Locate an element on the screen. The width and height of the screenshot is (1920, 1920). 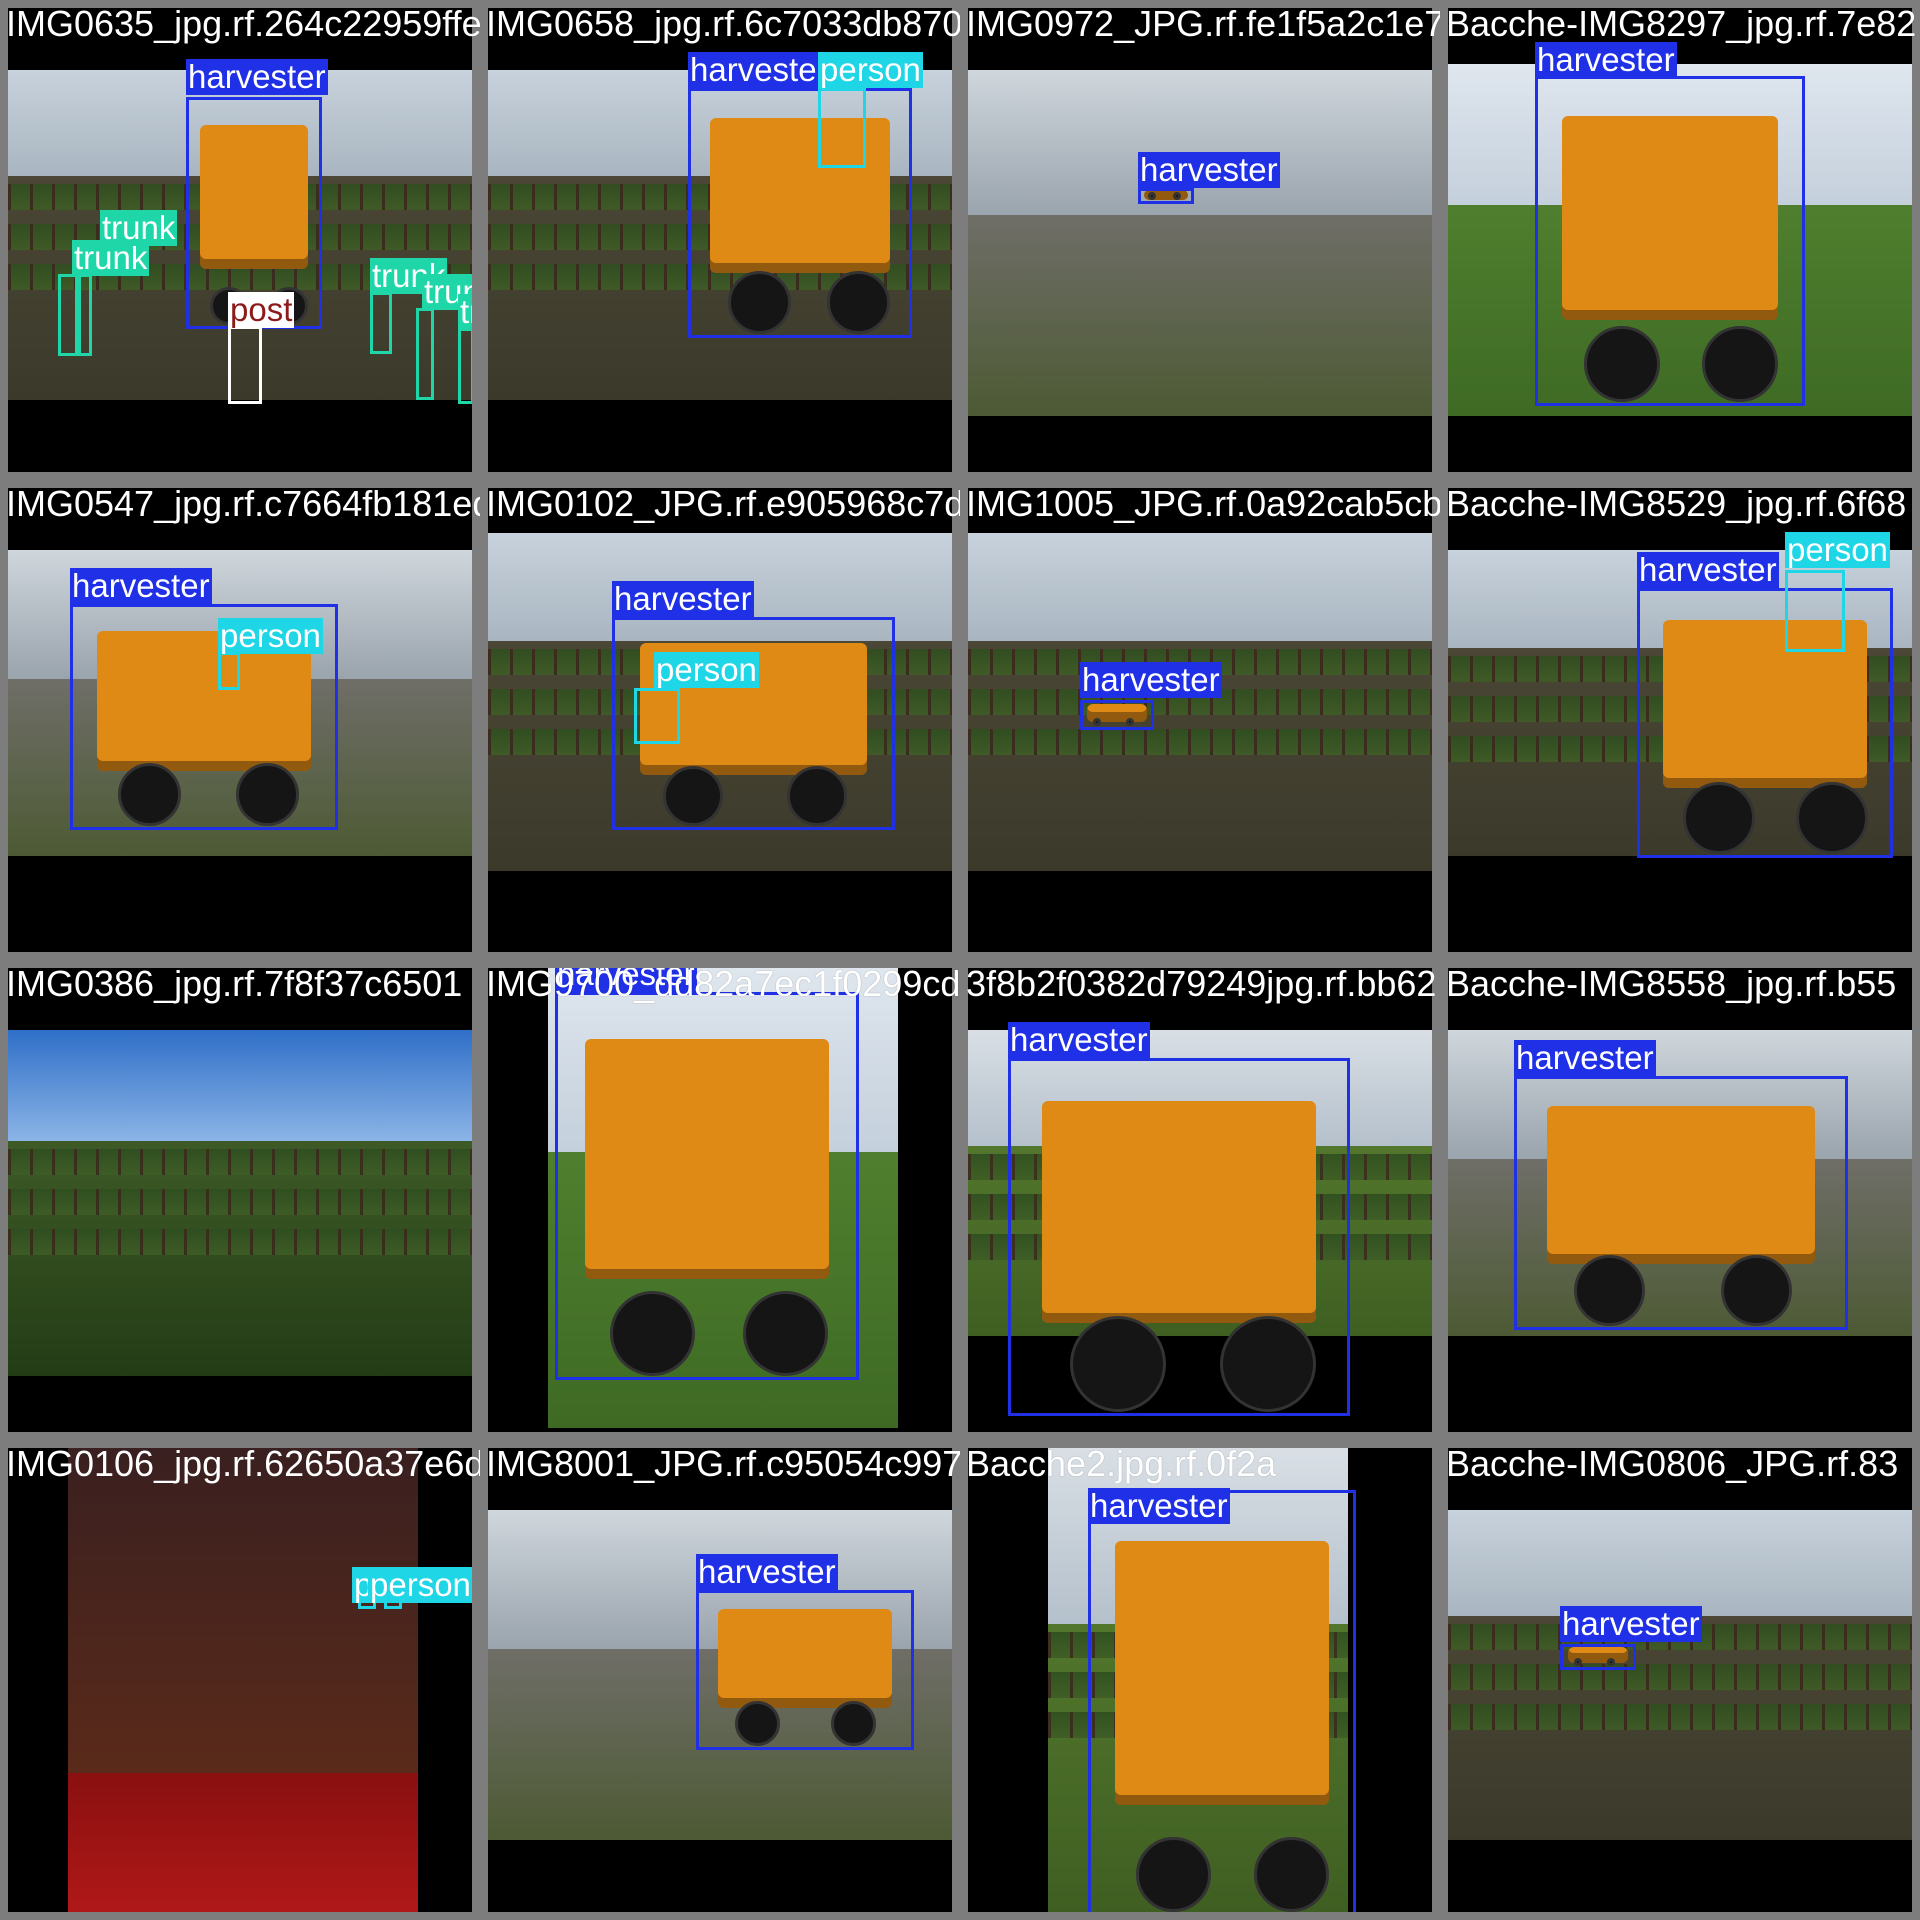
image-tile: personpersonIMG0106_jpg.rf.62650a37e6d is located at coordinates (240, 1680).